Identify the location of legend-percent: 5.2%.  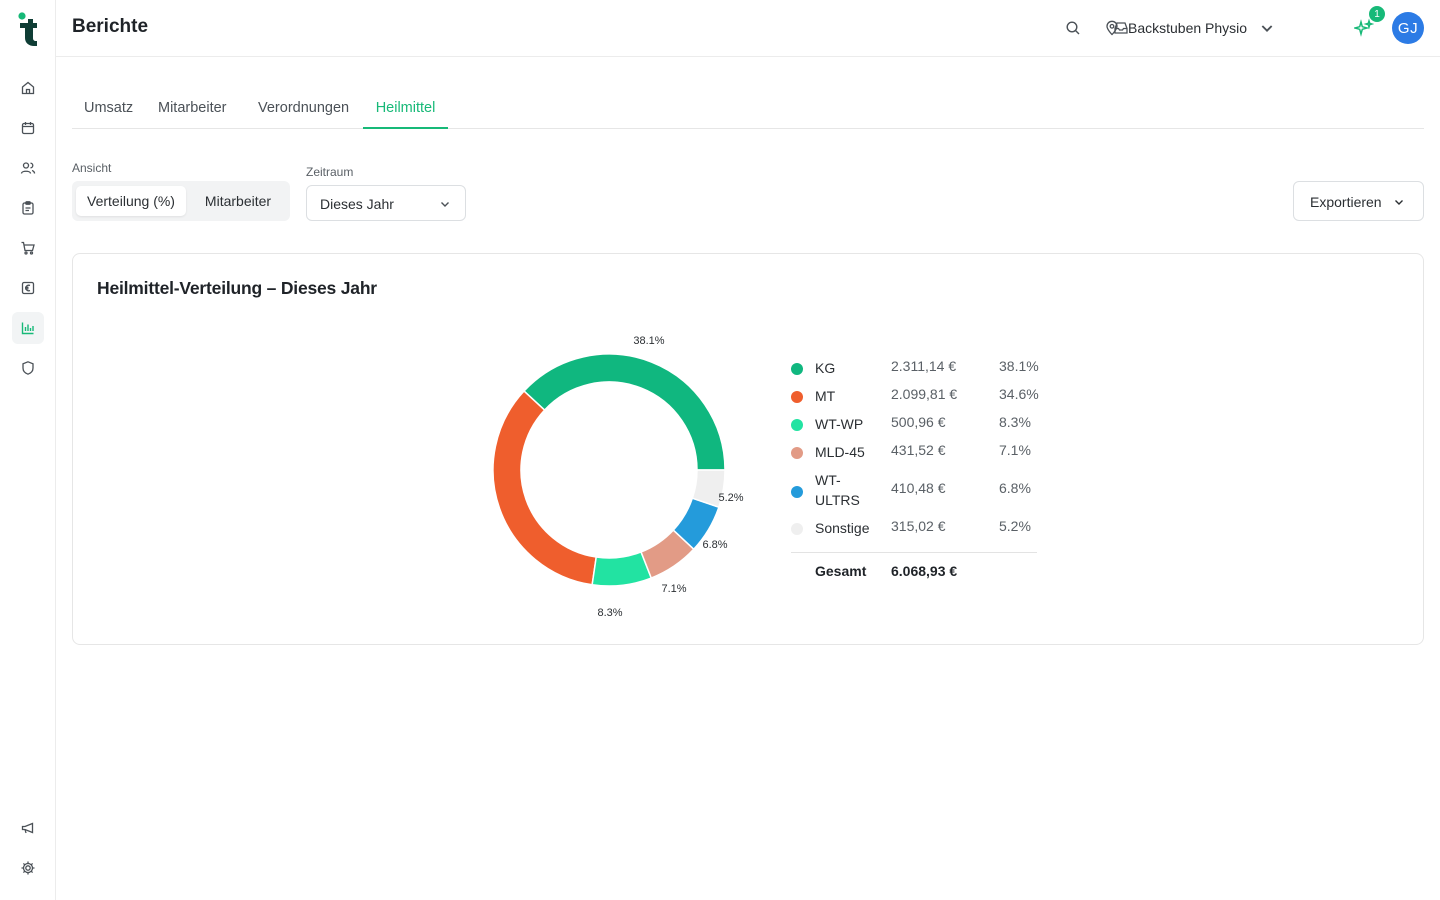
(1015, 526).